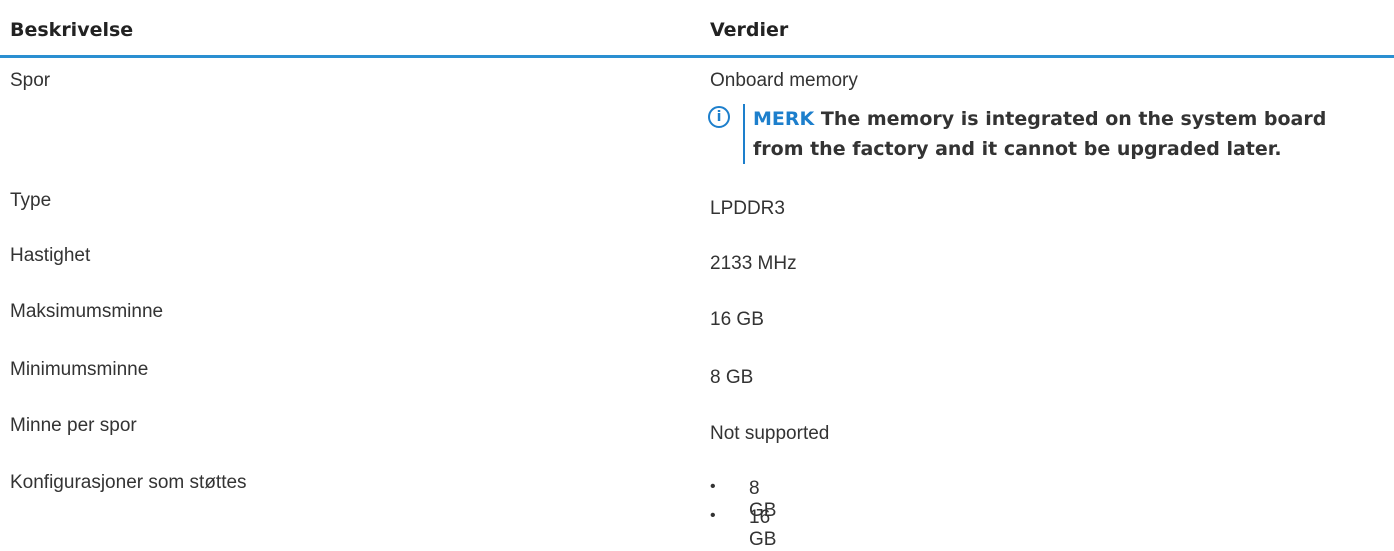 The image size is (1394, 551). What do you see at coordinates (697, 265) in the screenshot?
I see `table-row: Hastighet 2133 MHz` at bounding box center [697, 265].